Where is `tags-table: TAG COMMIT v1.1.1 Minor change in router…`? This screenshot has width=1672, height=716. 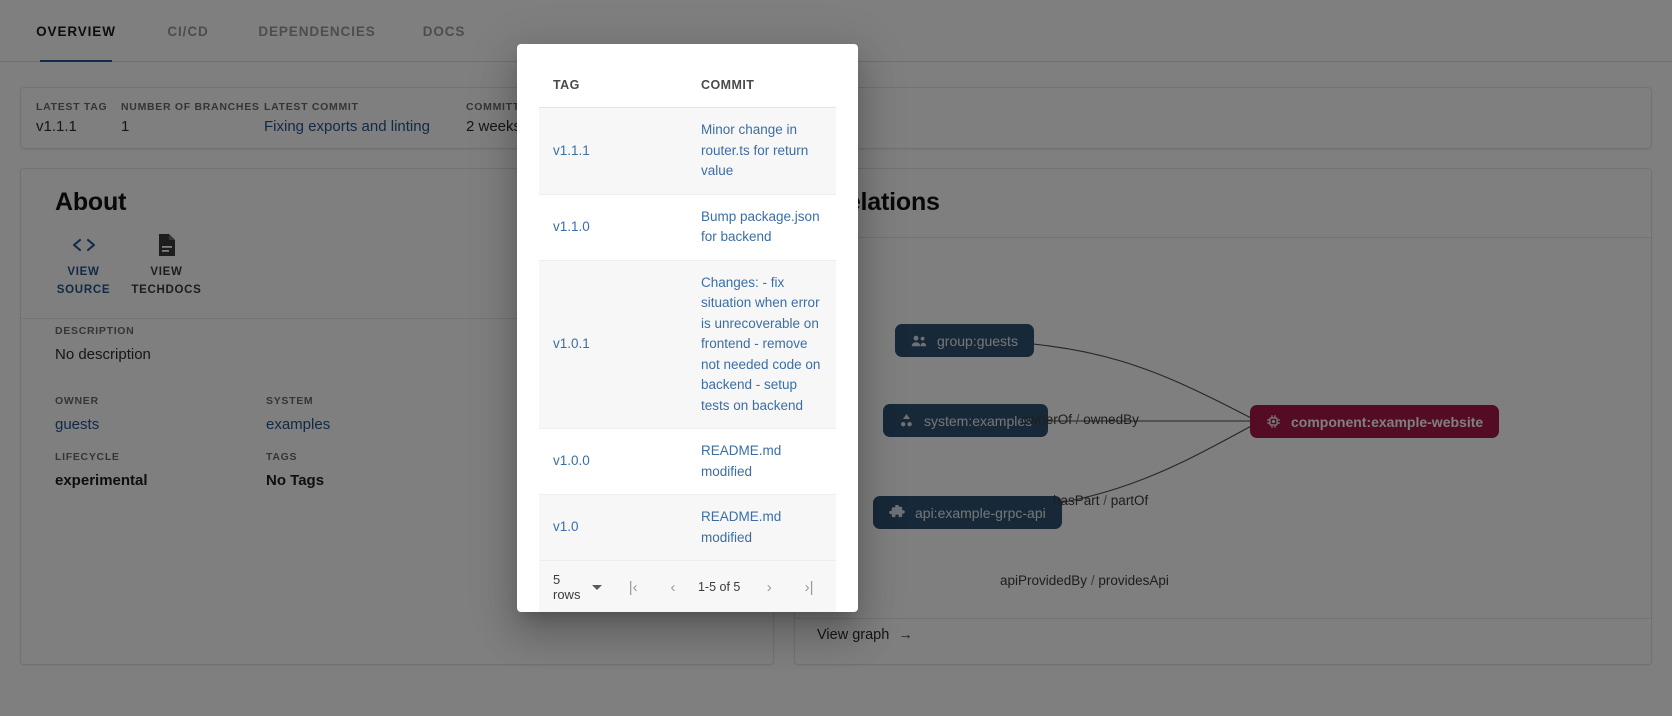
tags-table: TAG COMMIT v1.1.1 Minor change in router… is located at coordinates (687, 312).